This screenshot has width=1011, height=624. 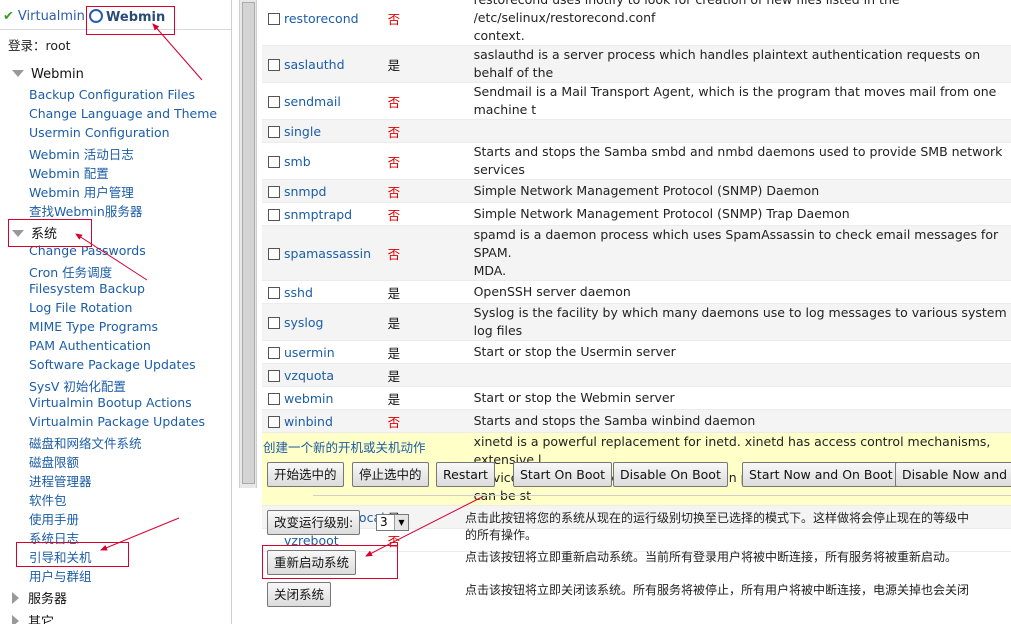 I want to click on vertical-scrollbar, so click(x=248, y=244).